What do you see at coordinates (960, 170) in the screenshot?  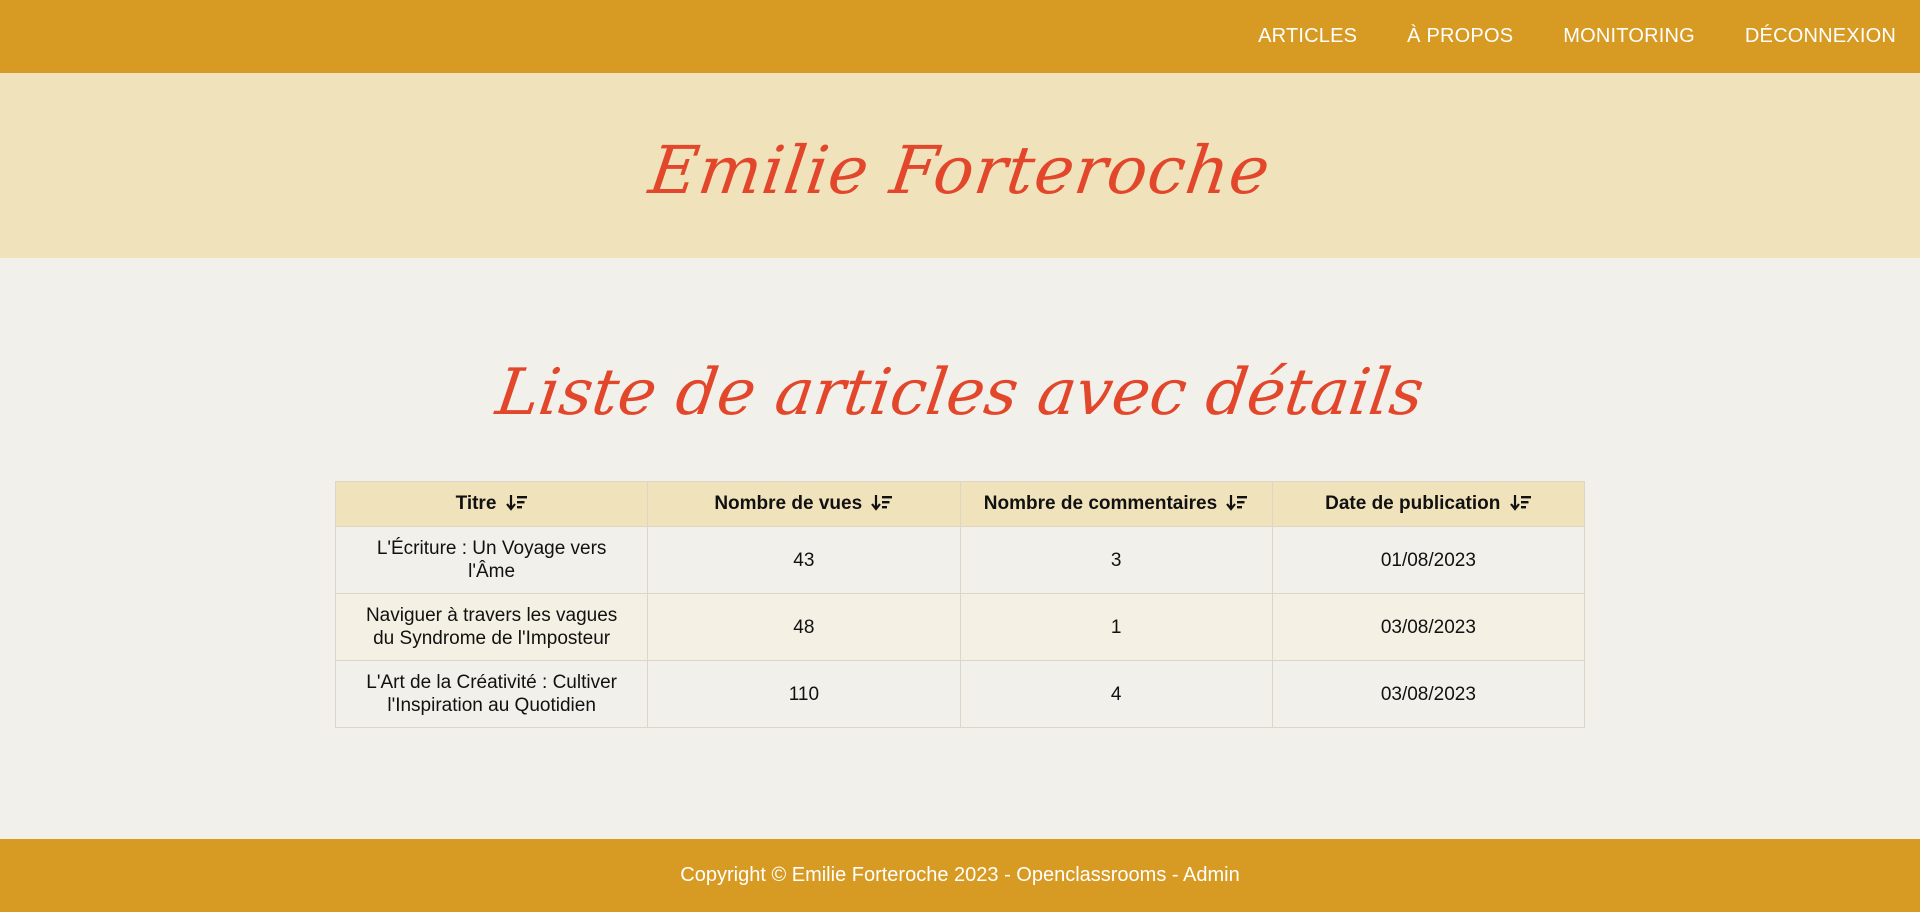 I see `site-brand: Emilie Forteroche` at bounding box center [960, 170].